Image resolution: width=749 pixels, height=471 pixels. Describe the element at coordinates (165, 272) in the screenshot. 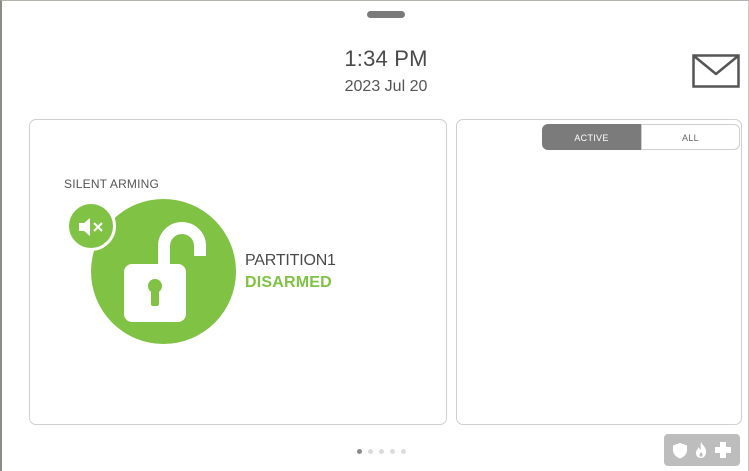

I see `unlocked-padlock-icon` at that location.